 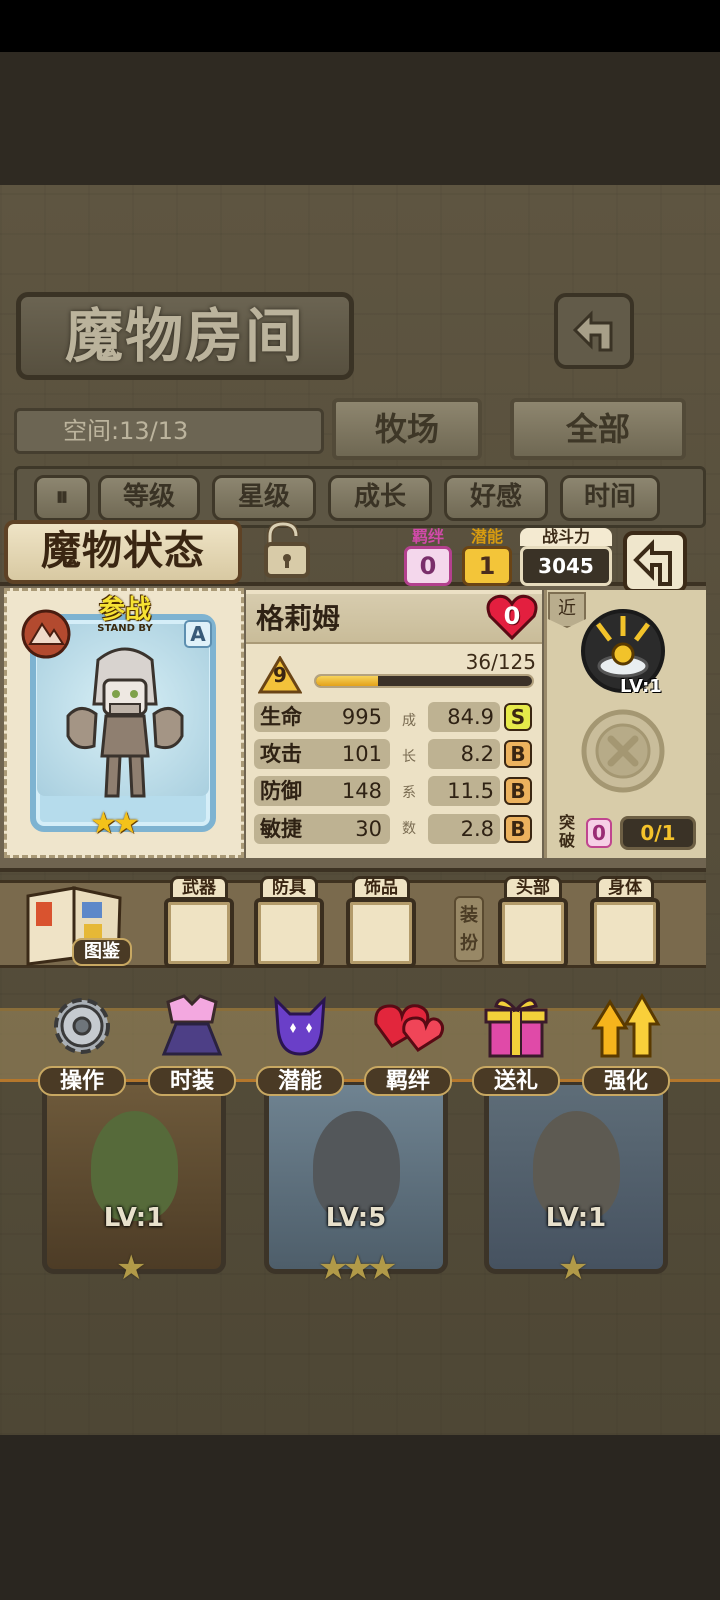 I want to click on roster-level: LV:5, so click(x=356, y=1218).